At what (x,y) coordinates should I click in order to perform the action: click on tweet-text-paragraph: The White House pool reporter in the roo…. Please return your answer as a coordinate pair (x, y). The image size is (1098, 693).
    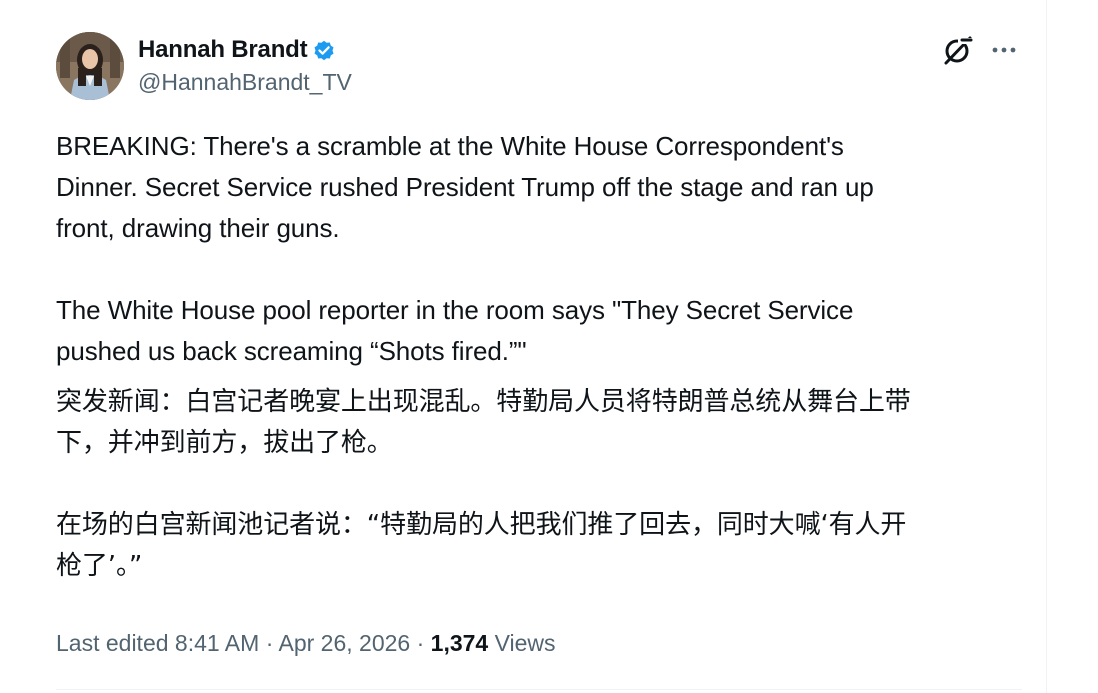
    Looking at the image, I should click on (539, 331).